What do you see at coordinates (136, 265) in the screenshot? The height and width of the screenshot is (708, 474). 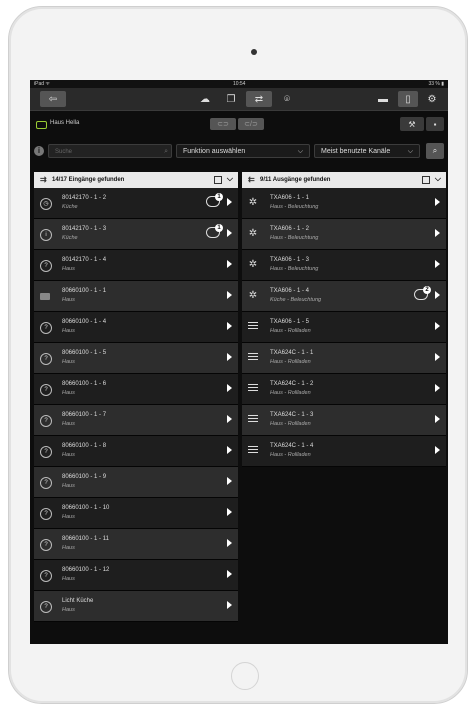 I see `list-item: ? 80142170 - 1 - 4 Haus` at bounding box center [136, 265].